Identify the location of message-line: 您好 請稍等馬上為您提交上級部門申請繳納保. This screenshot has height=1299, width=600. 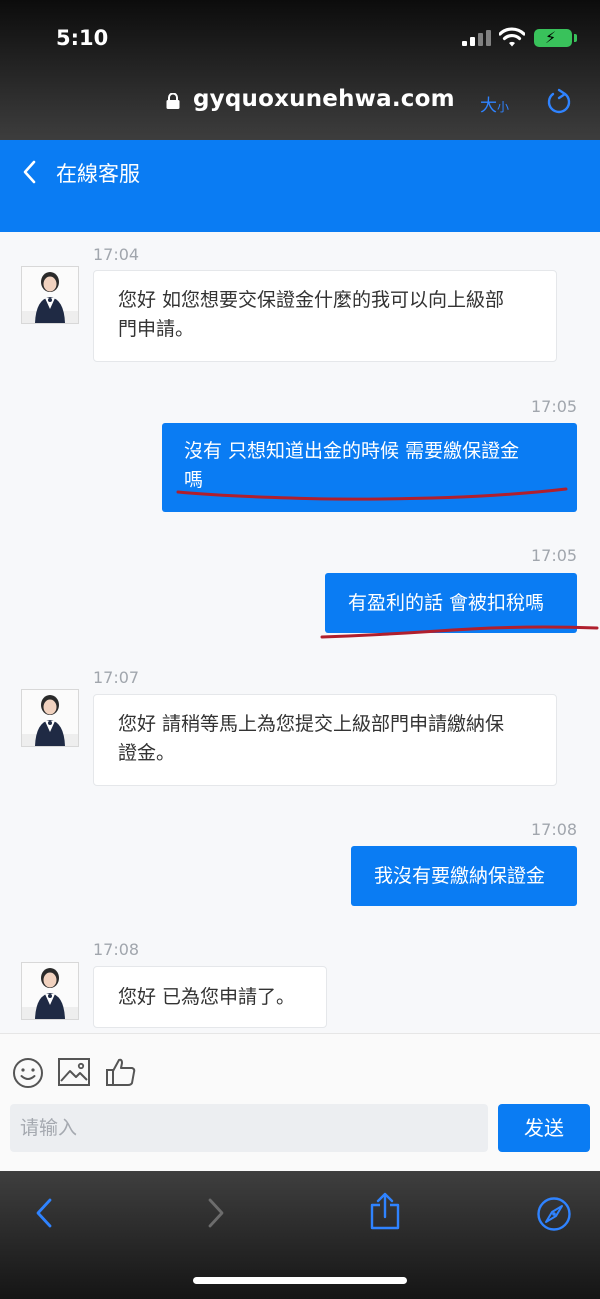
(311, 724).